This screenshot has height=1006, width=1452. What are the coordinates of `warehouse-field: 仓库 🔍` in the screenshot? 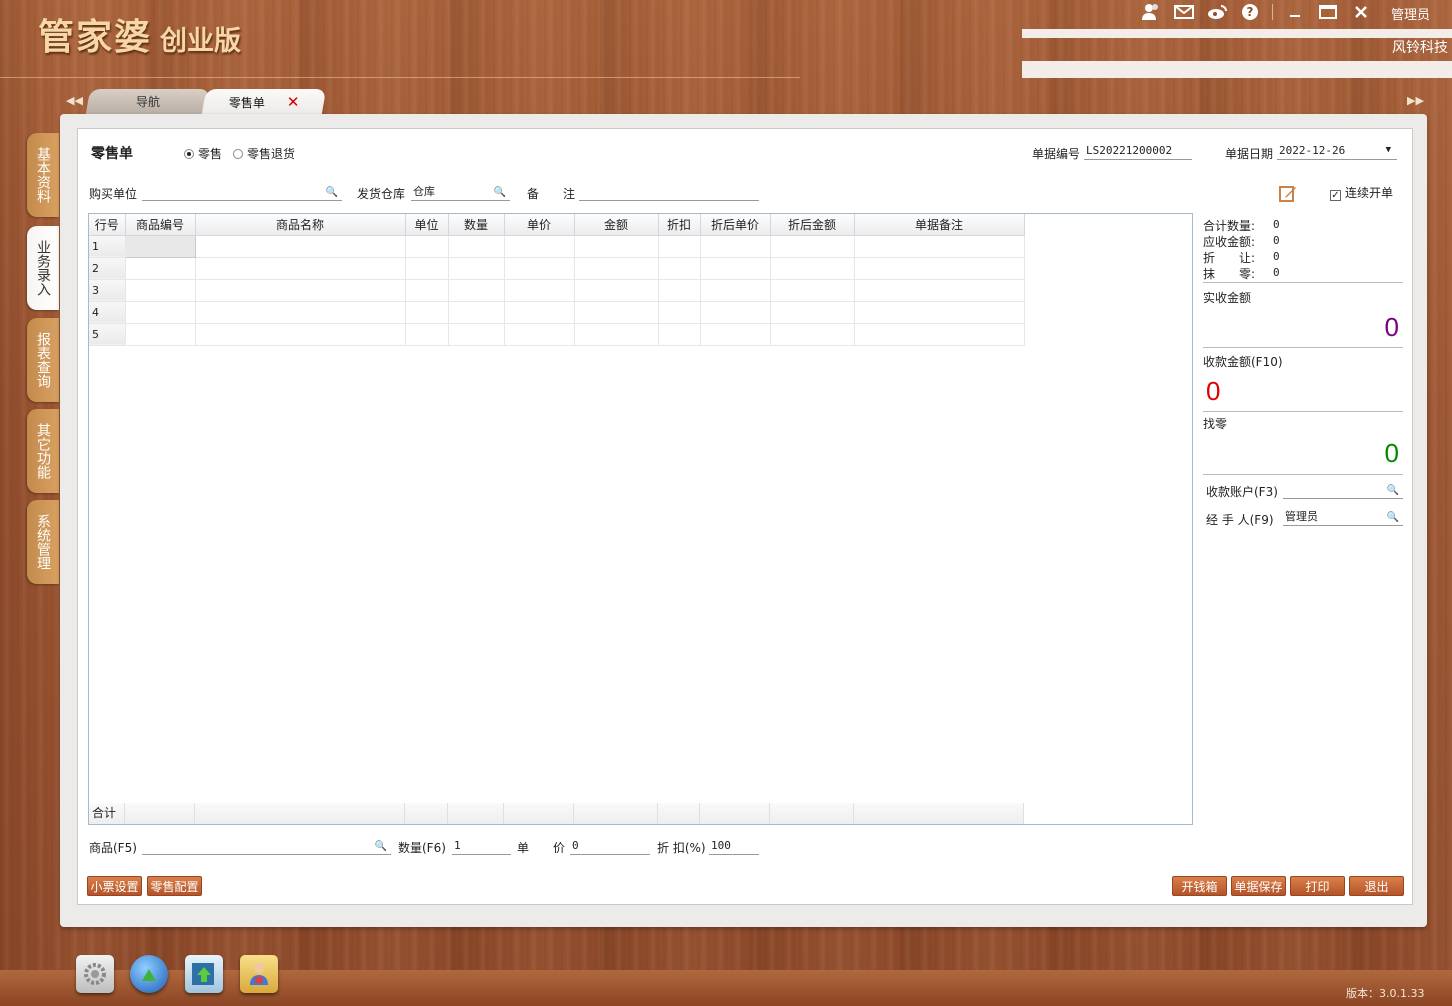 It's located at (460, 192).